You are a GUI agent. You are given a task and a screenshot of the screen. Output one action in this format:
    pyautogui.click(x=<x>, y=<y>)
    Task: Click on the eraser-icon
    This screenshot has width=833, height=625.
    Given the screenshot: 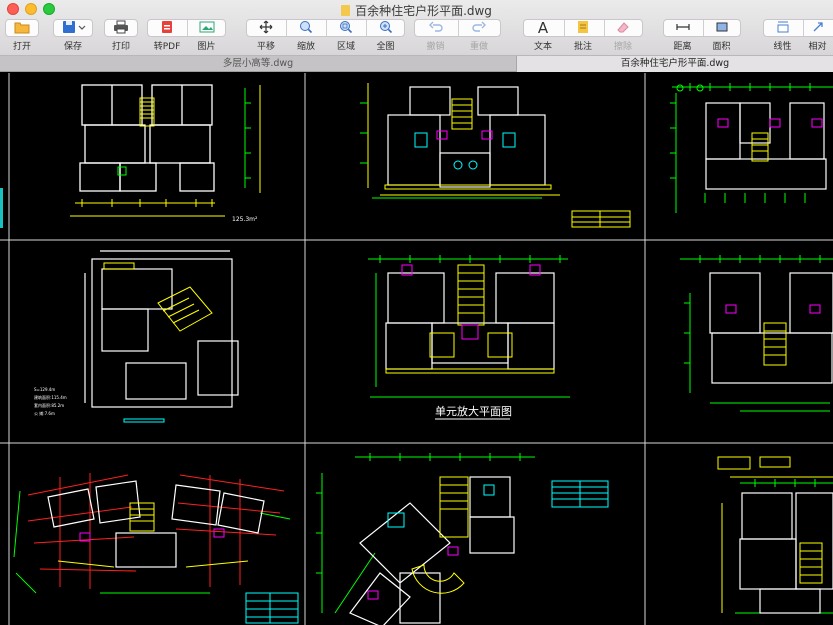 What is the action you would take?
    pyautogui.click(x=623, y=28)
    